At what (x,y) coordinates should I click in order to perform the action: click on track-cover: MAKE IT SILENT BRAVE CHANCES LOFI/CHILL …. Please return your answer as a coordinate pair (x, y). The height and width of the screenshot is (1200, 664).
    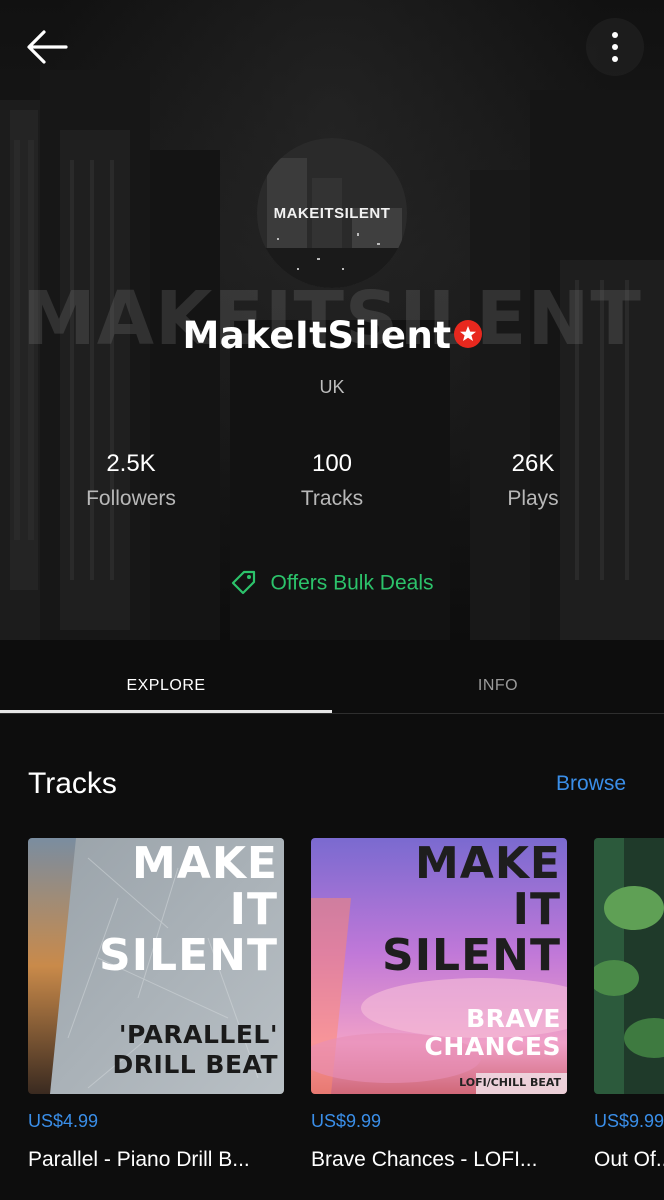
    Looking at the image, I should click on (439, 966).